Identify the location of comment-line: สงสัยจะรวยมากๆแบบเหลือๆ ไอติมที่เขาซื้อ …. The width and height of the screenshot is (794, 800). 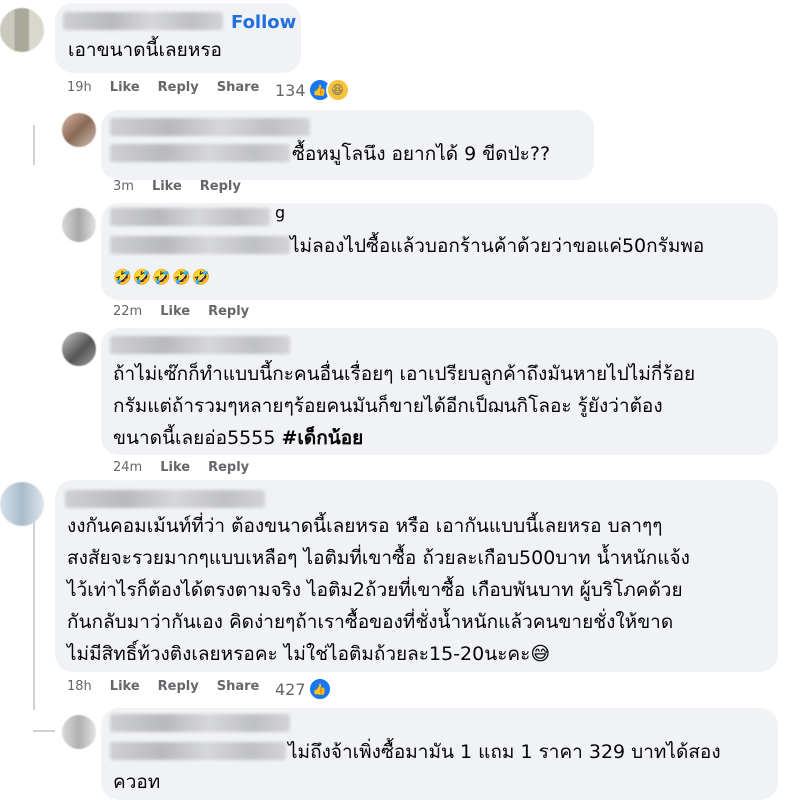
(378, 558).